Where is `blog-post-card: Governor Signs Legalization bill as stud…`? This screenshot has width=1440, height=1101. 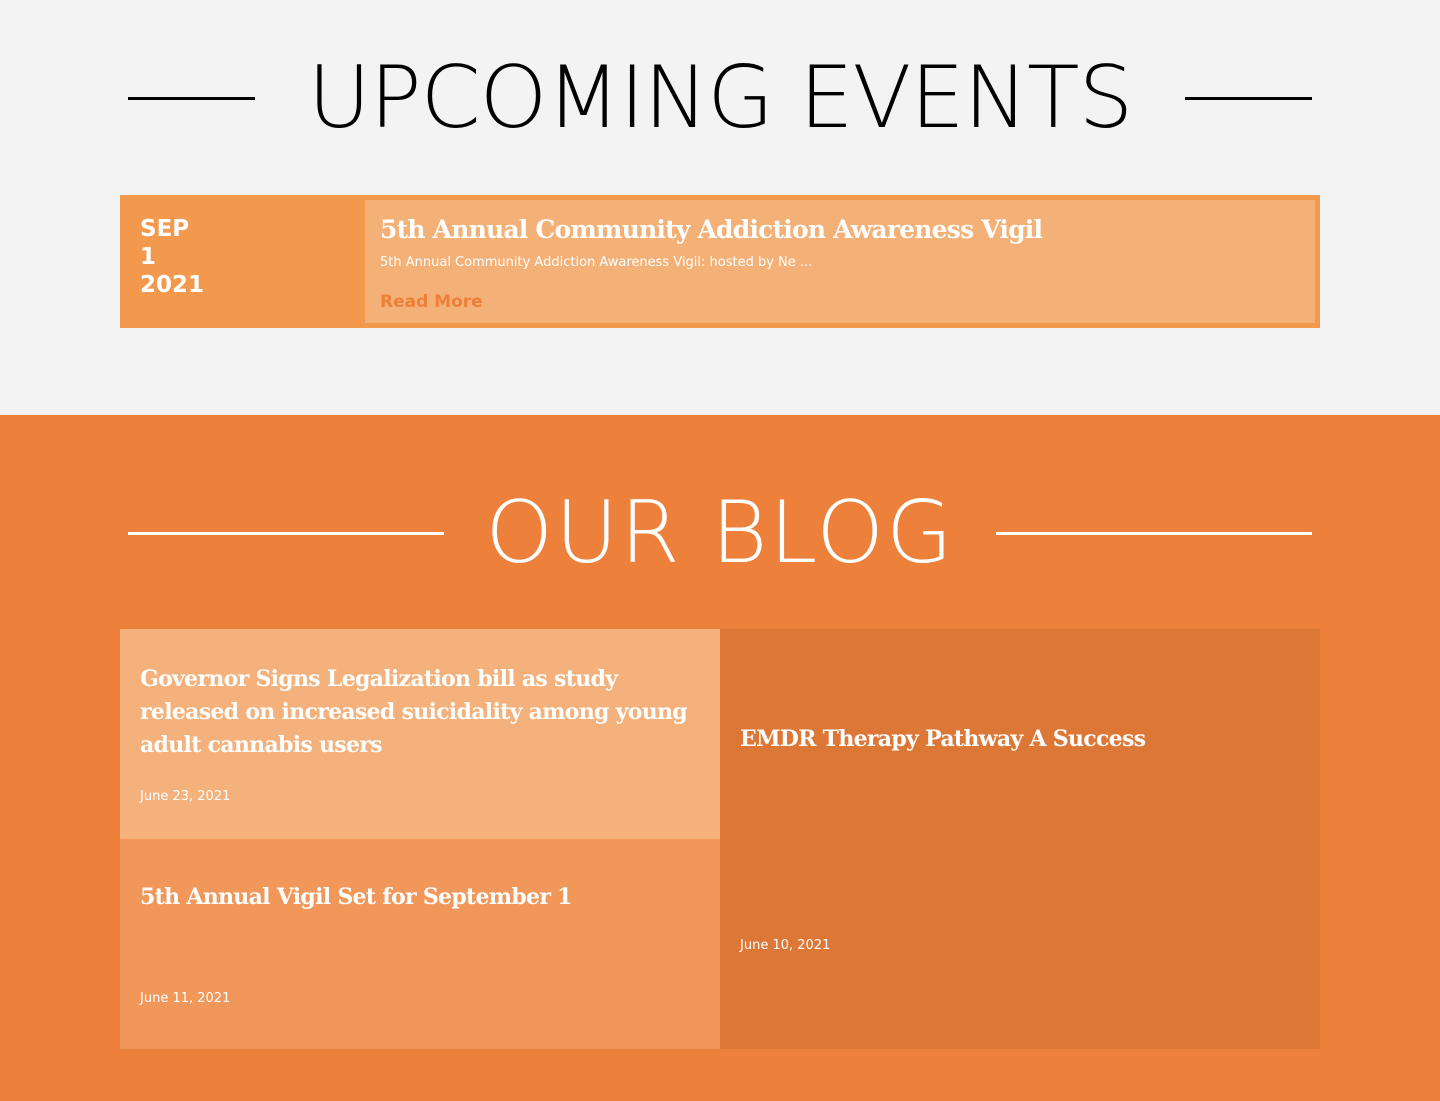 blog-post-card: Governor Signs Legalization bill as stud… is located at coordinates (420, 734).